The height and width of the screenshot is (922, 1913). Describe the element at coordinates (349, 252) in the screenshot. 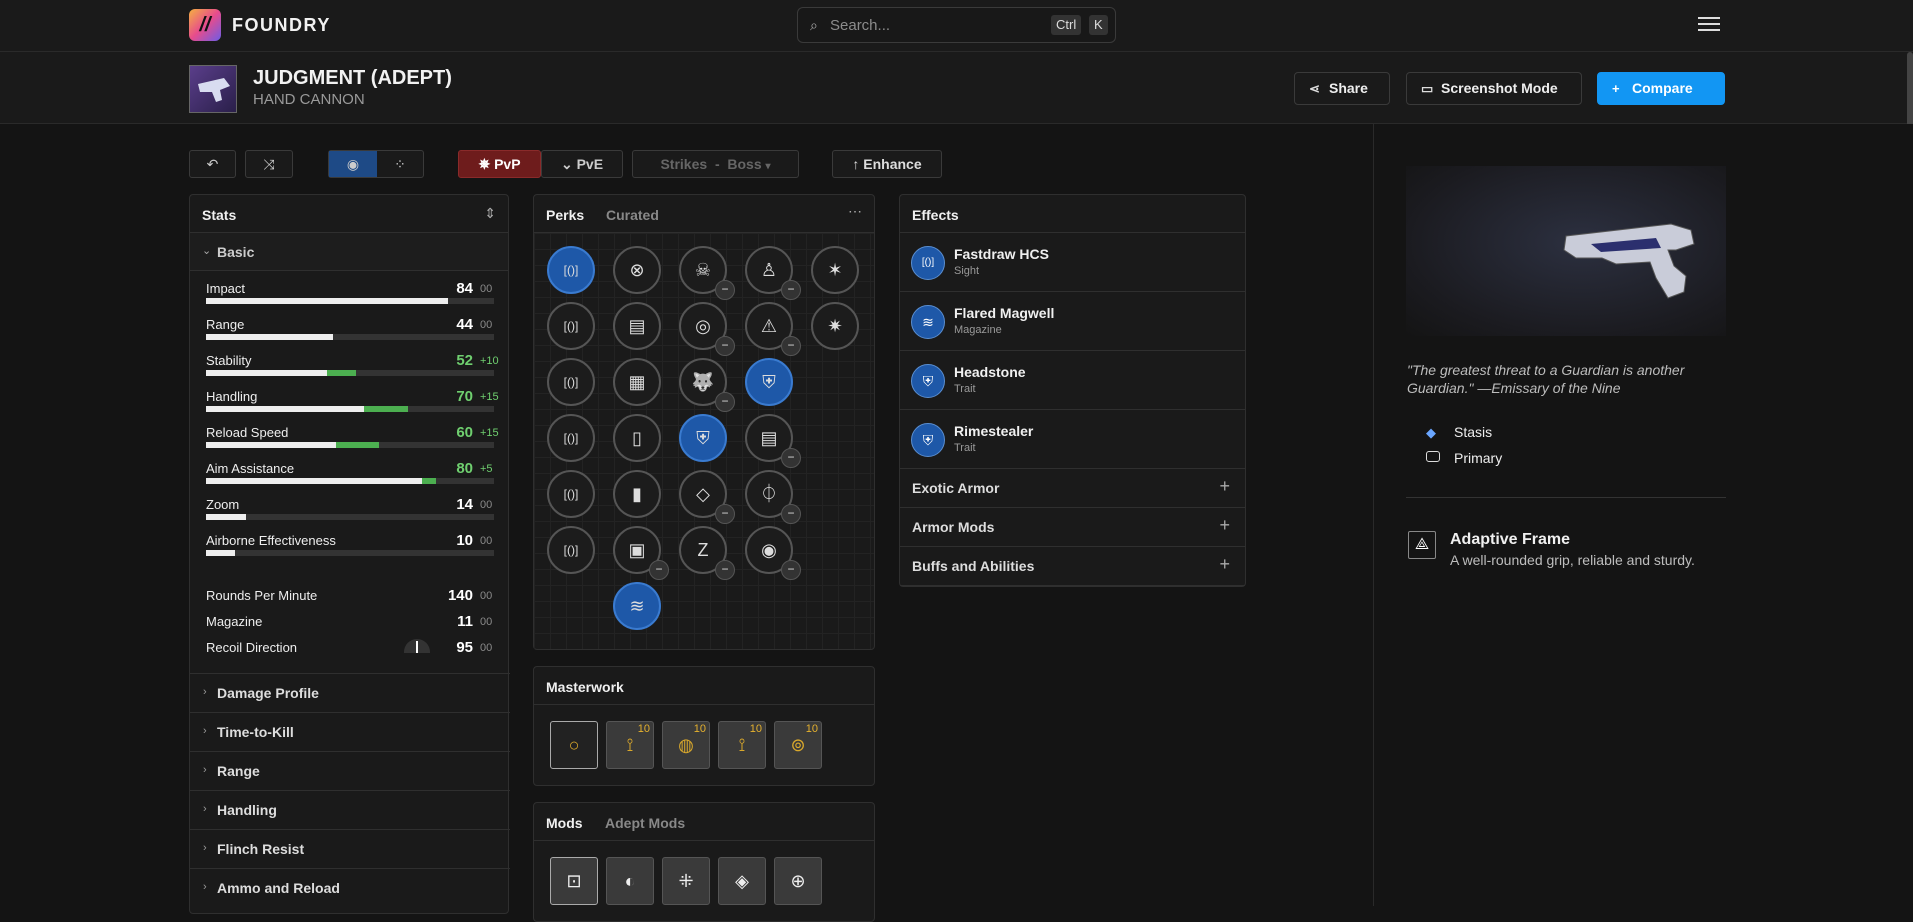

I see `basic-section-toggle: ⌄ Basic` at that location.